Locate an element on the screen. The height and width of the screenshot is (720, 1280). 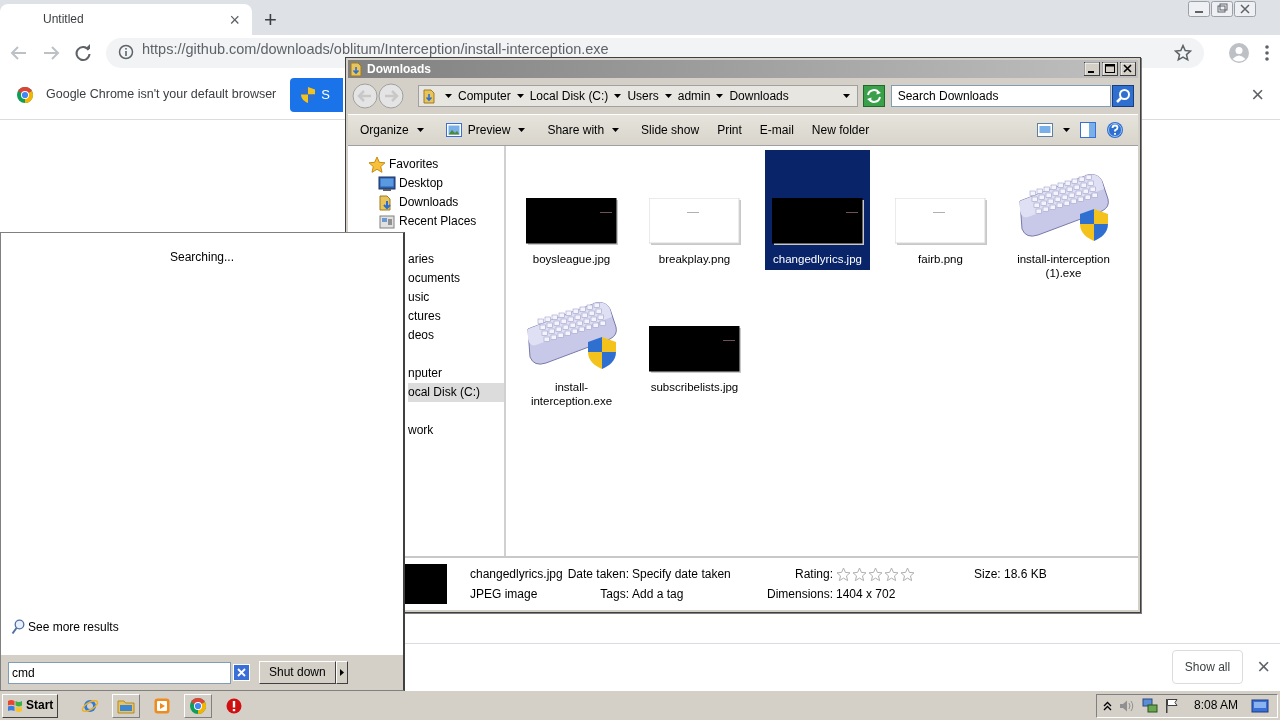
field-label: Date taken: is located at coordinates (597, 574).